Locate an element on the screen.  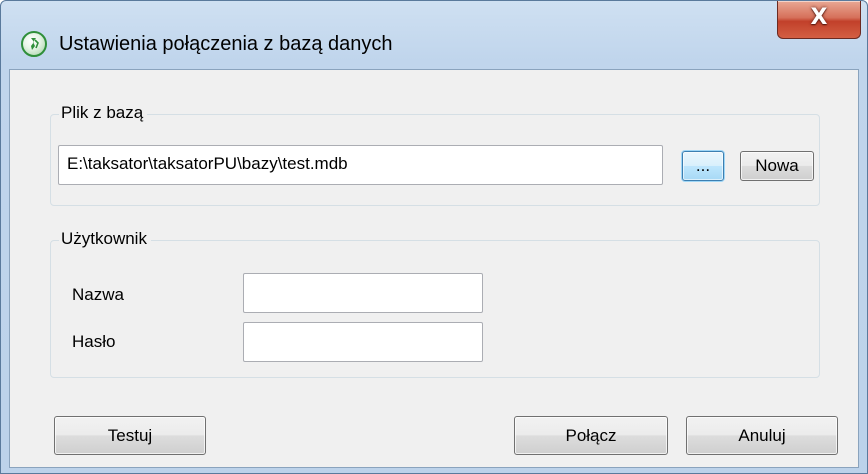
title-bar: Ustawienia połączenia z bazą danych X is located at coordinates (434, 35).